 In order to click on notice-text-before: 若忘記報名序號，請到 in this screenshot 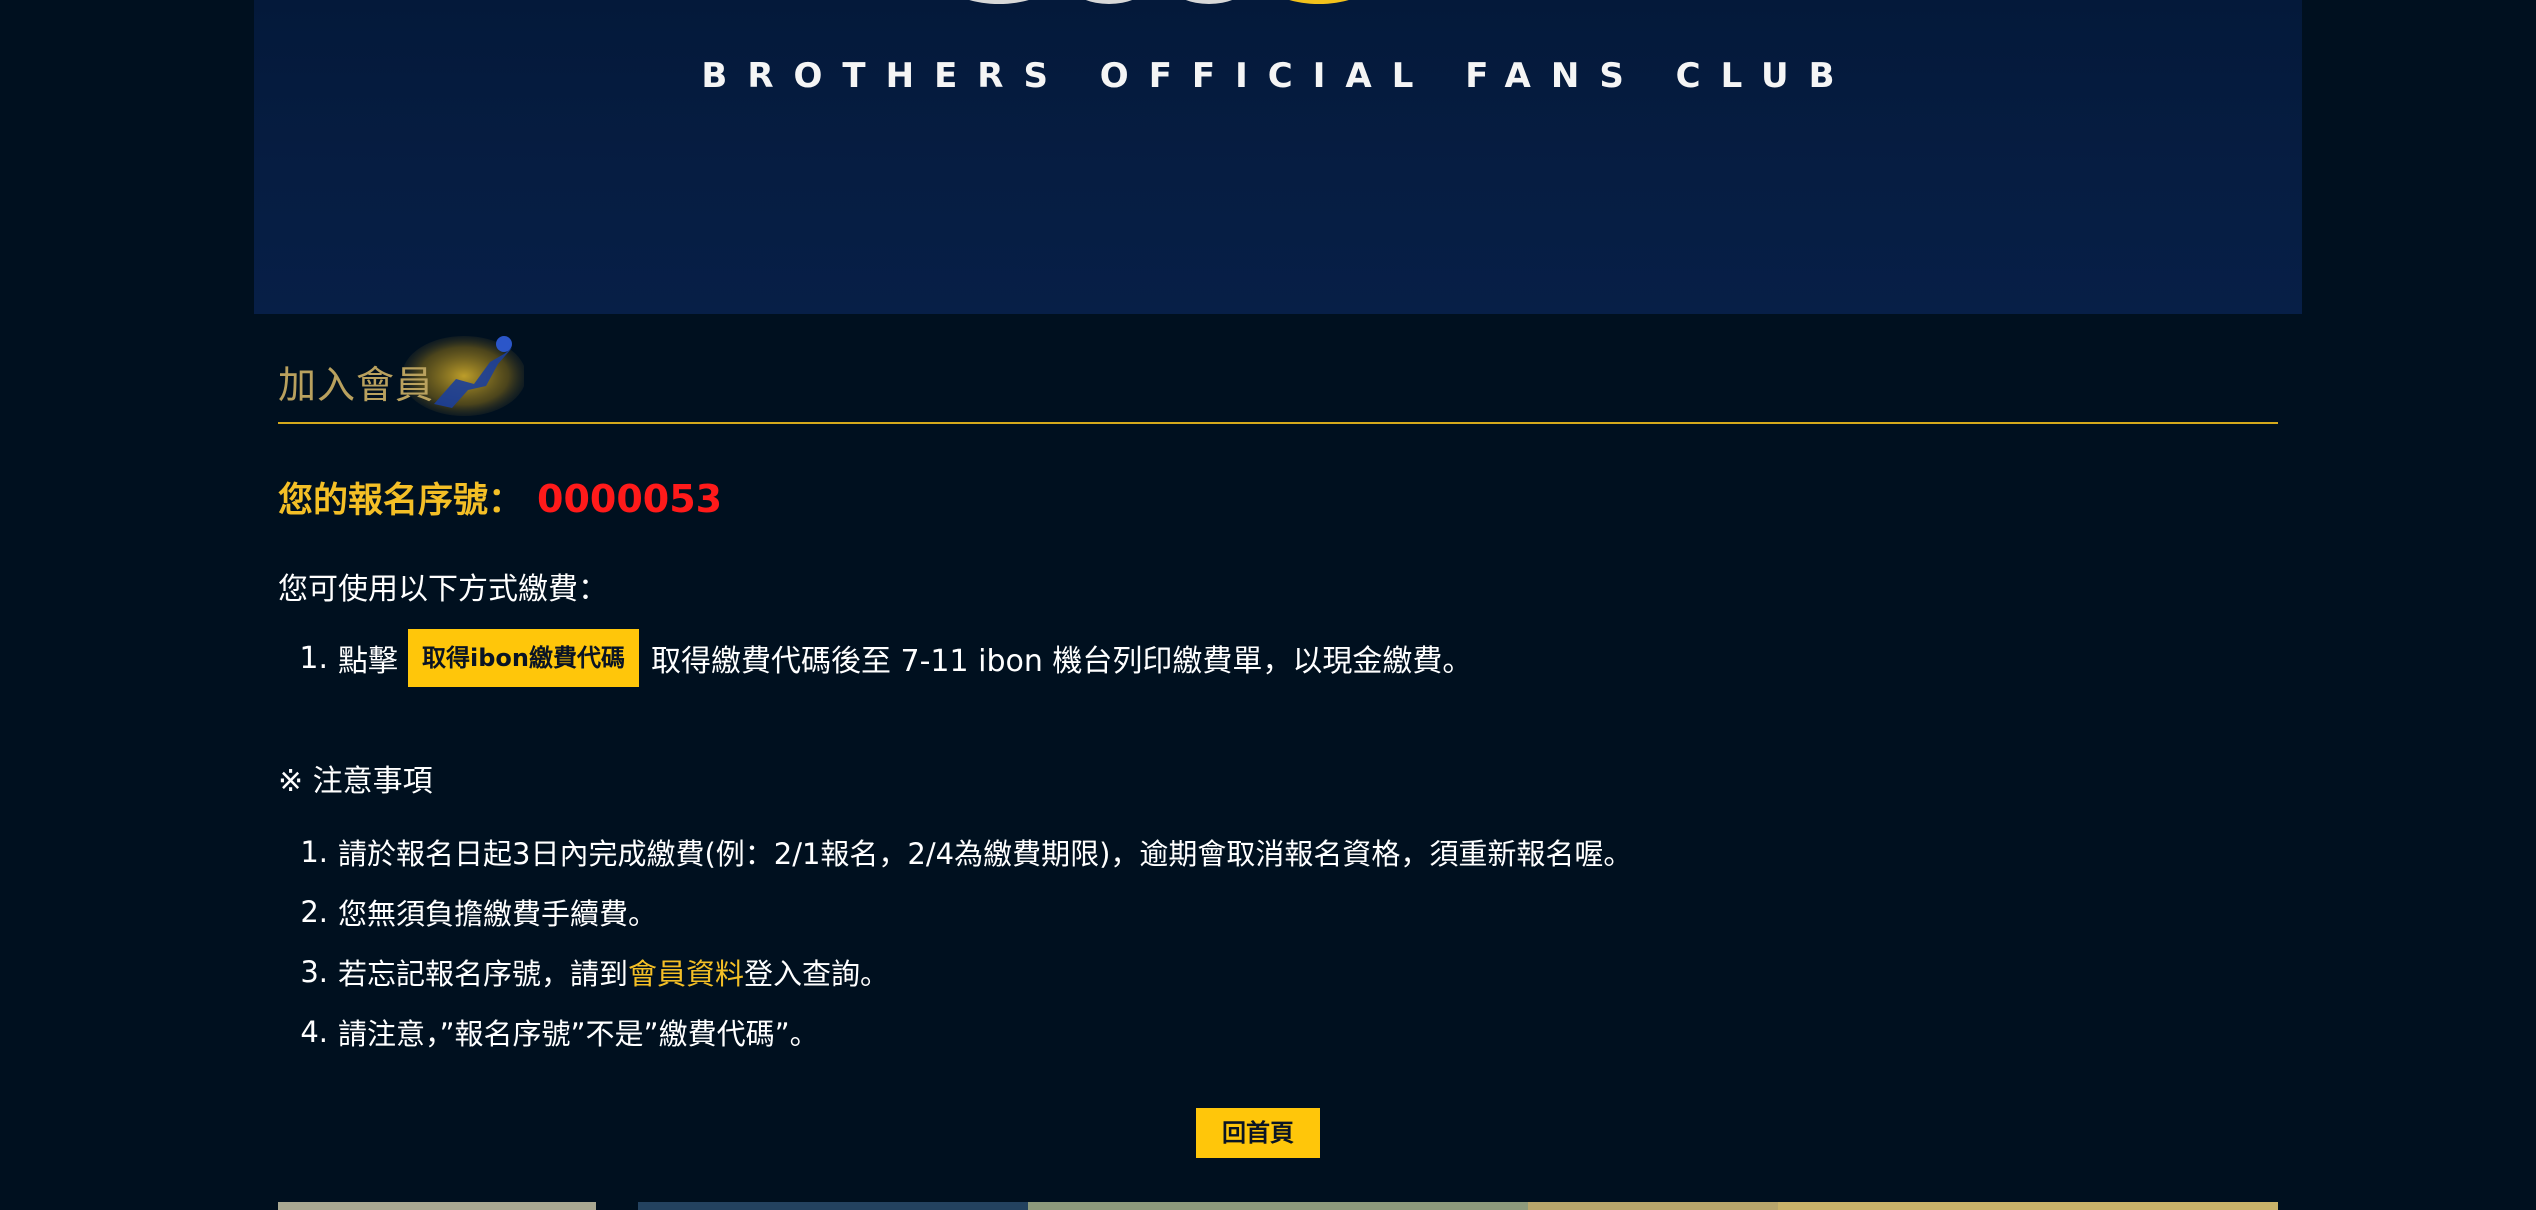, I will do `click(483, 974)`.